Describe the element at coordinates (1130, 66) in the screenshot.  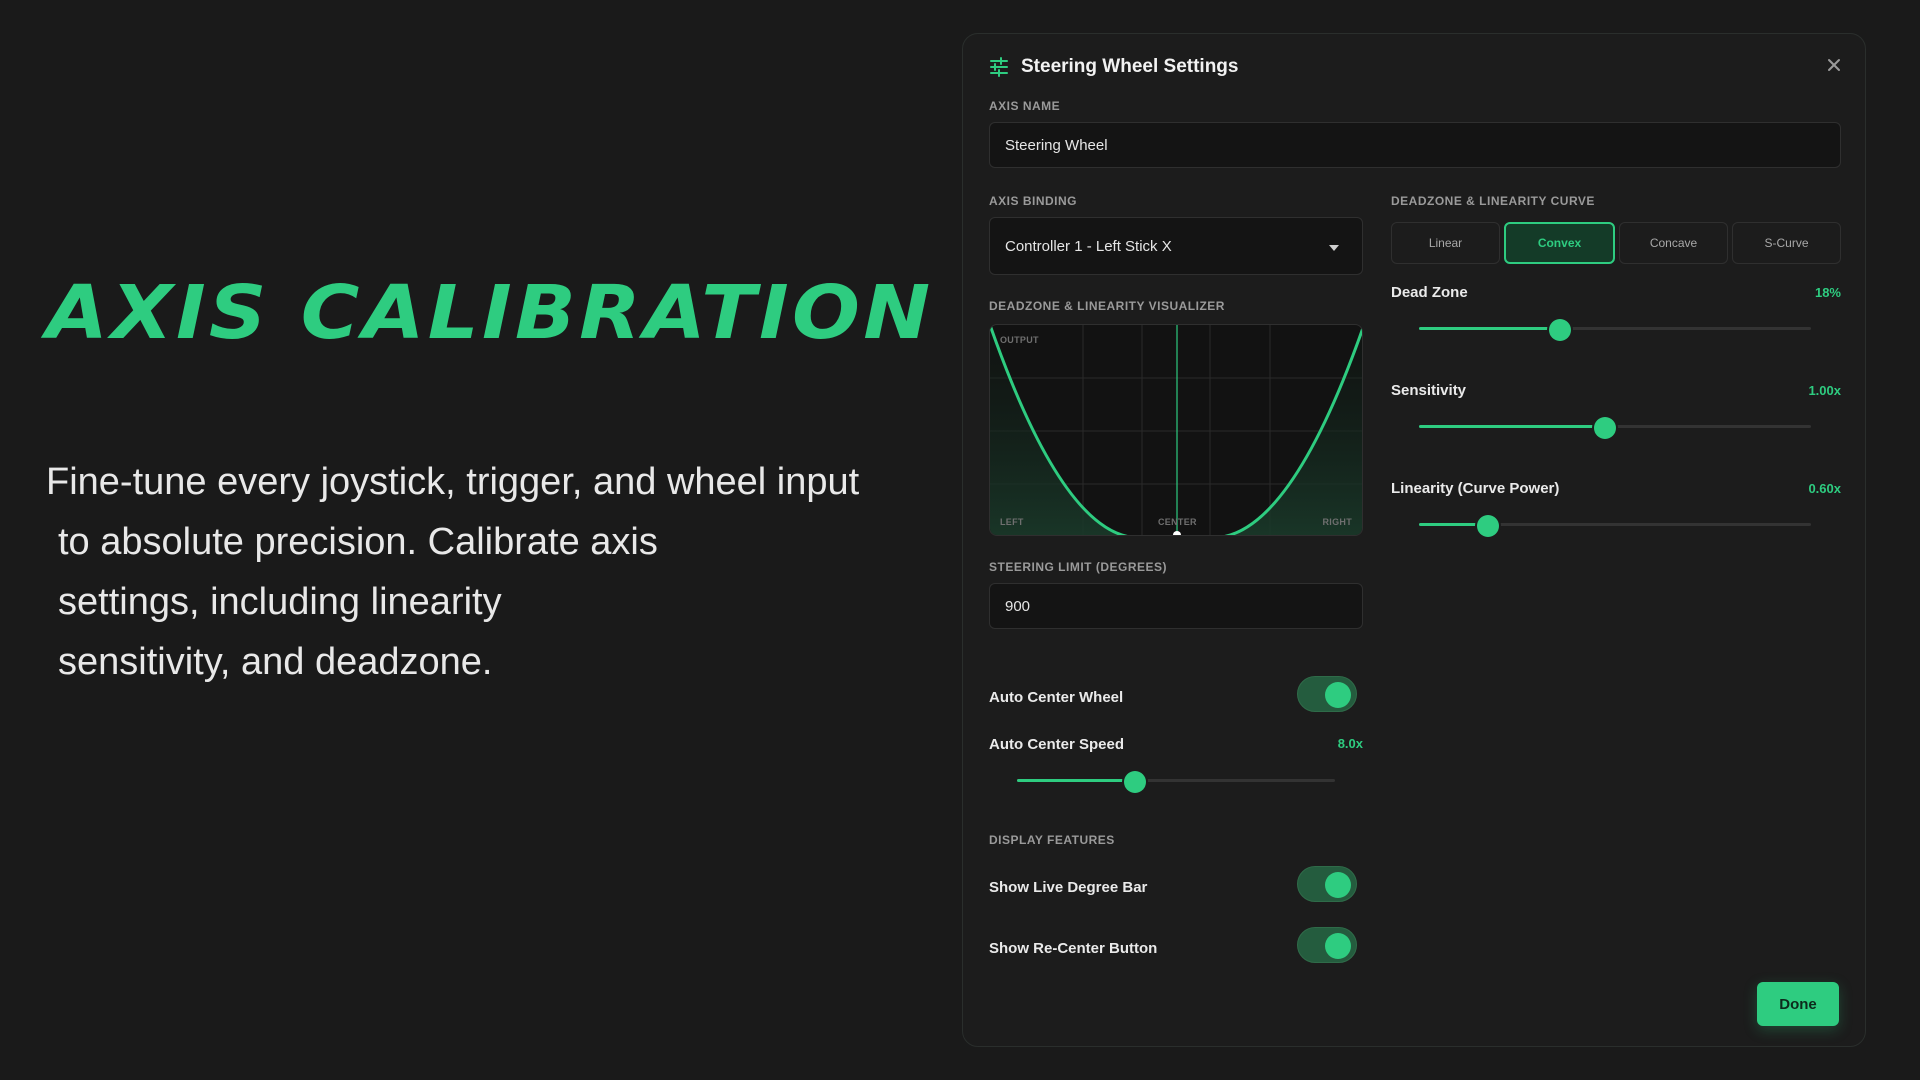
I see `panel-title: Steering Wheel Settings` at that location.